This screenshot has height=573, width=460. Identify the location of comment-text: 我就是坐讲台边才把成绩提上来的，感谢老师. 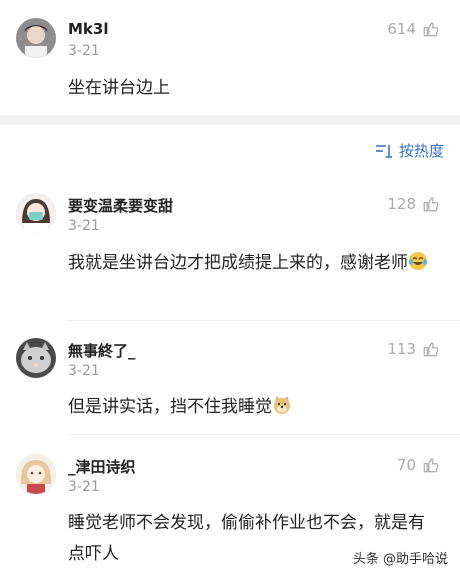
(248, 263).